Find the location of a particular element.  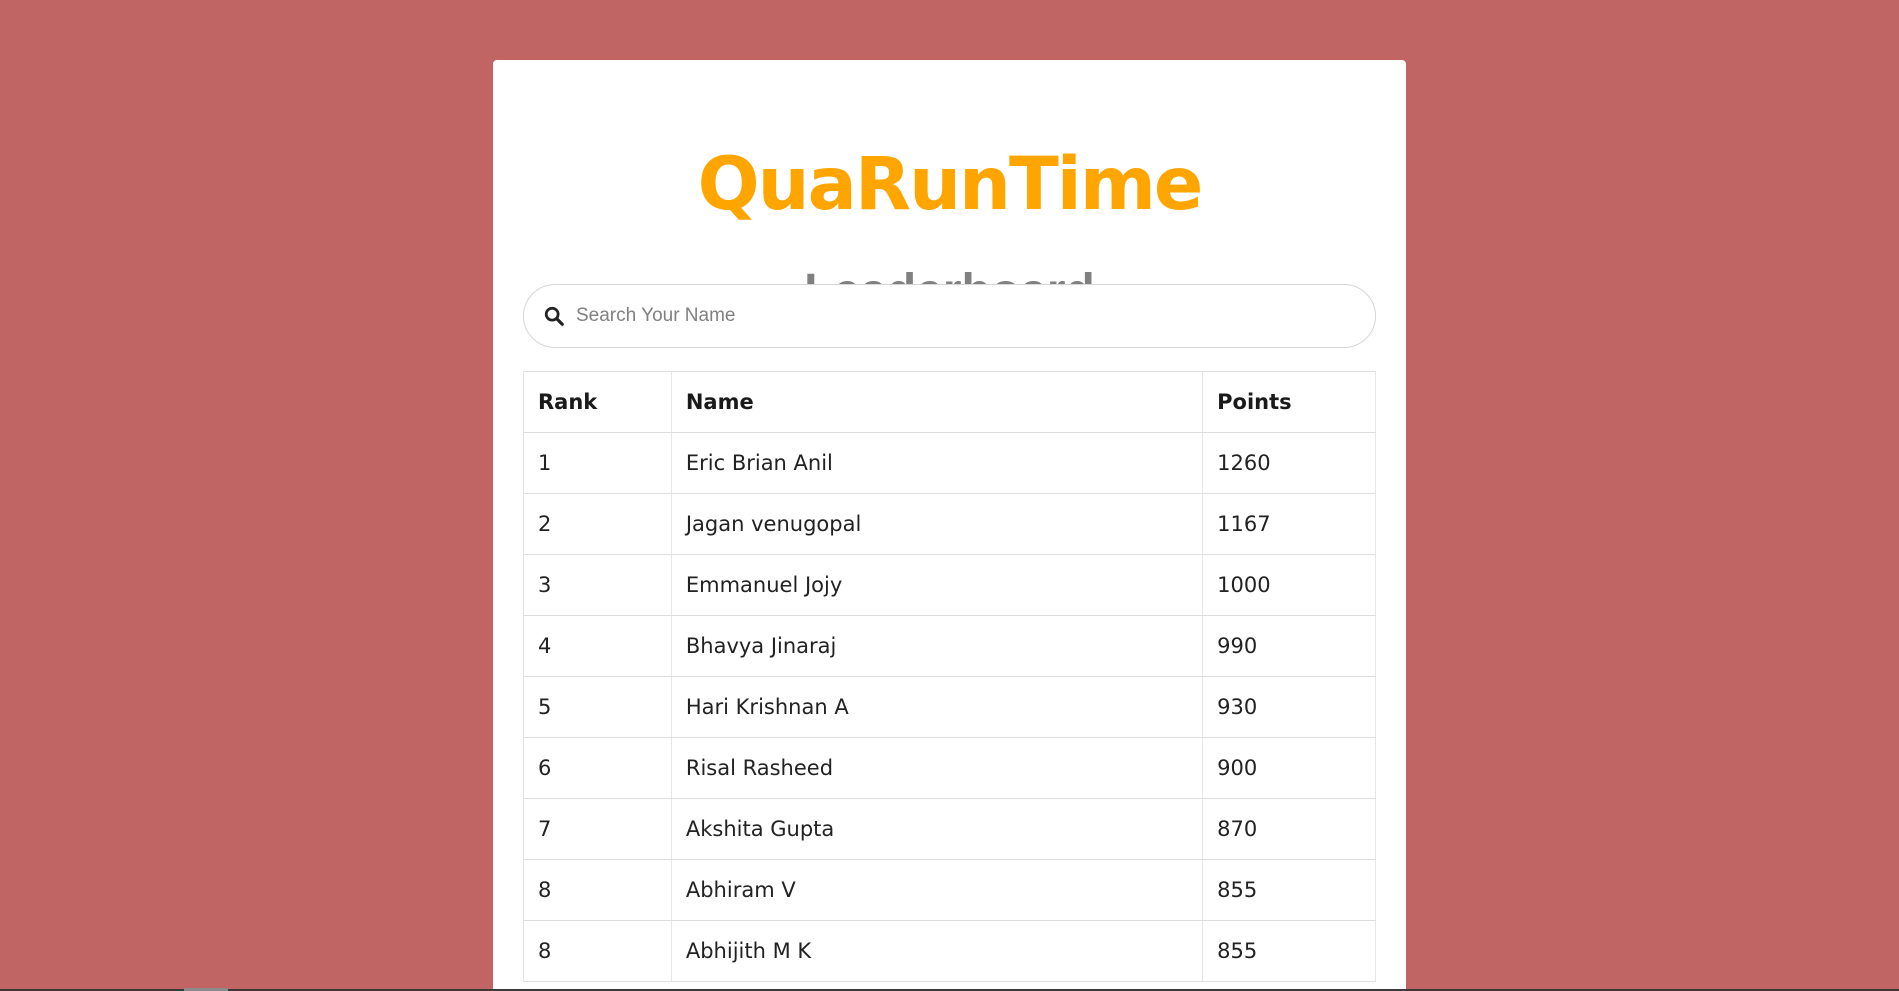

name-cell: Hari Krishnan A is located at coordinates (937, 707).